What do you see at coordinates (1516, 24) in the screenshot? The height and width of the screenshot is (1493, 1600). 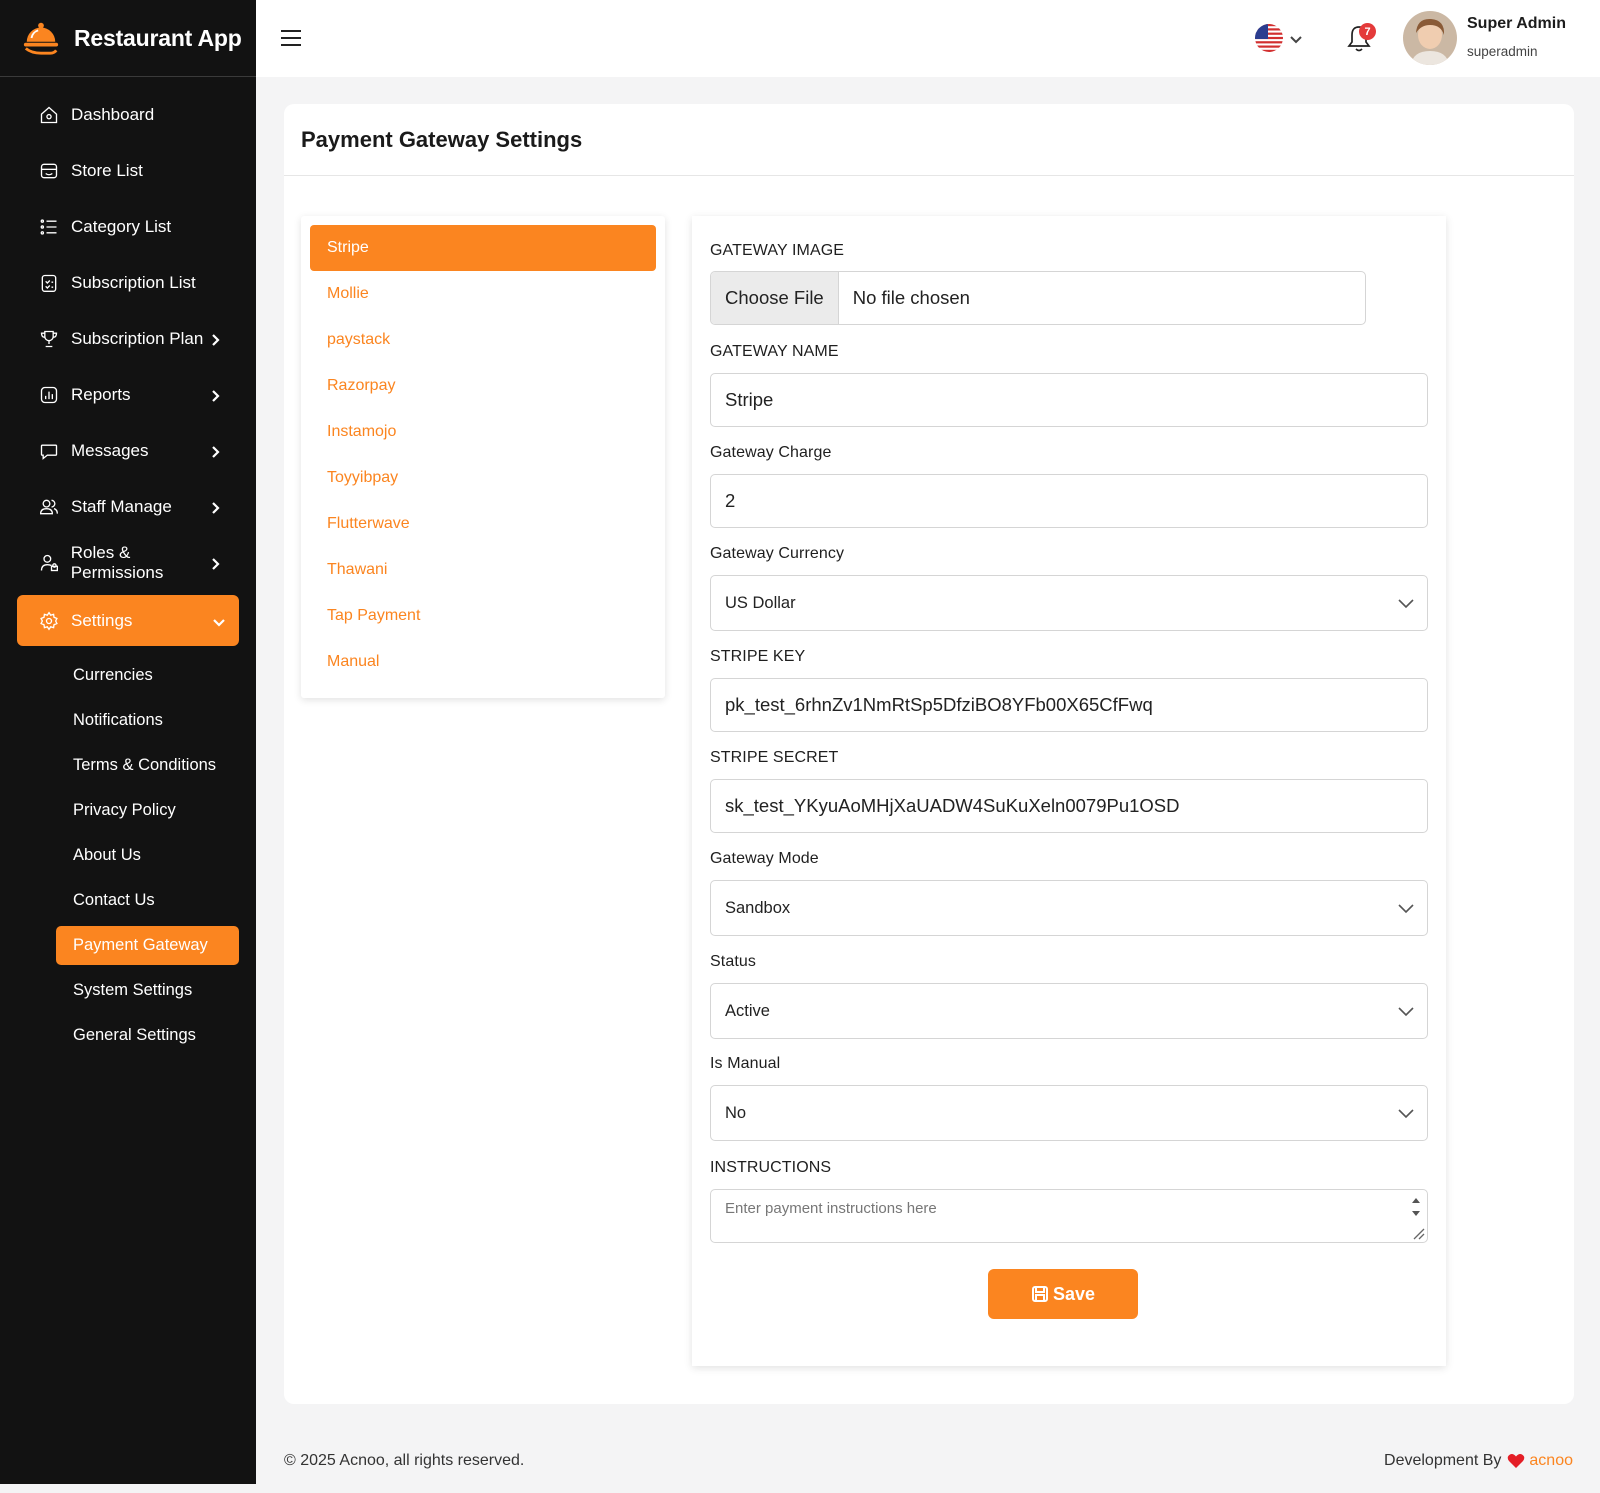 I see `user-name: Super Admin` at bounding box center [1516, 24].